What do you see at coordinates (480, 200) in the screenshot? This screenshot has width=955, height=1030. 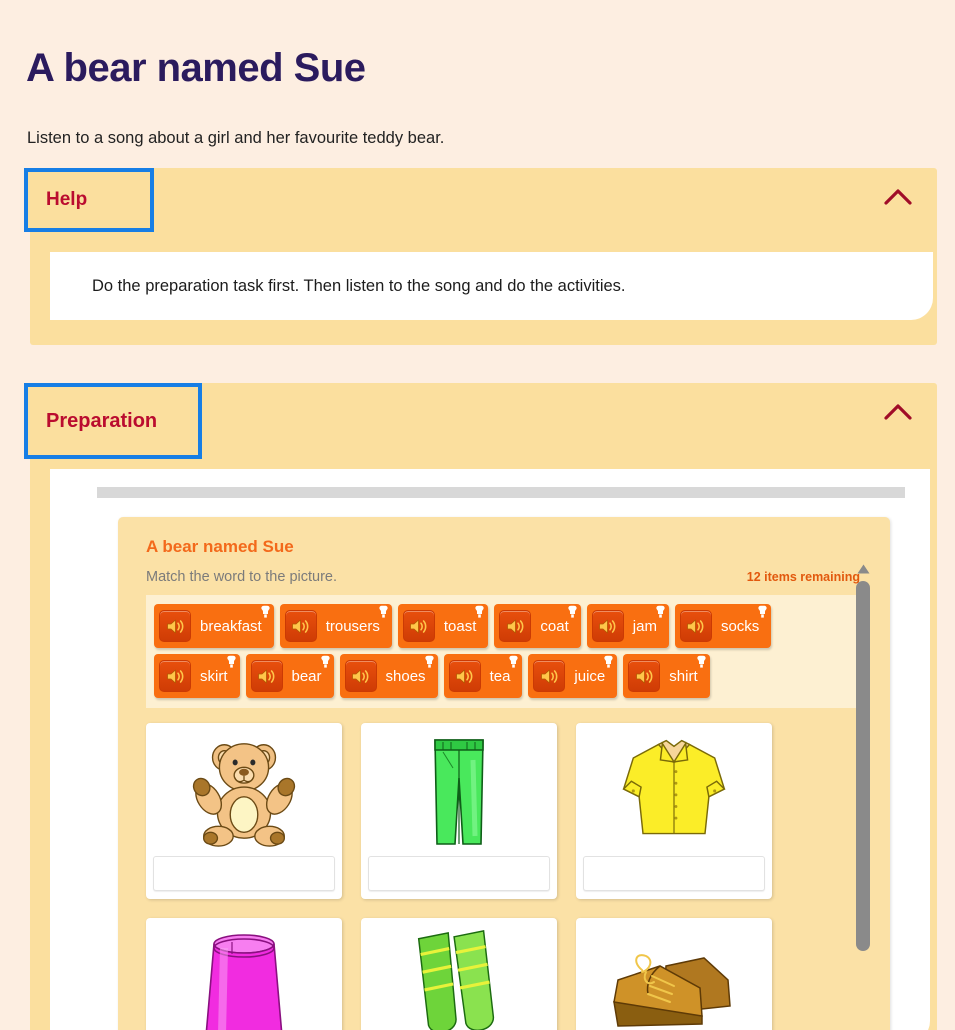 I see `help-accordion-header: Help` at bounding box center [480, 200].